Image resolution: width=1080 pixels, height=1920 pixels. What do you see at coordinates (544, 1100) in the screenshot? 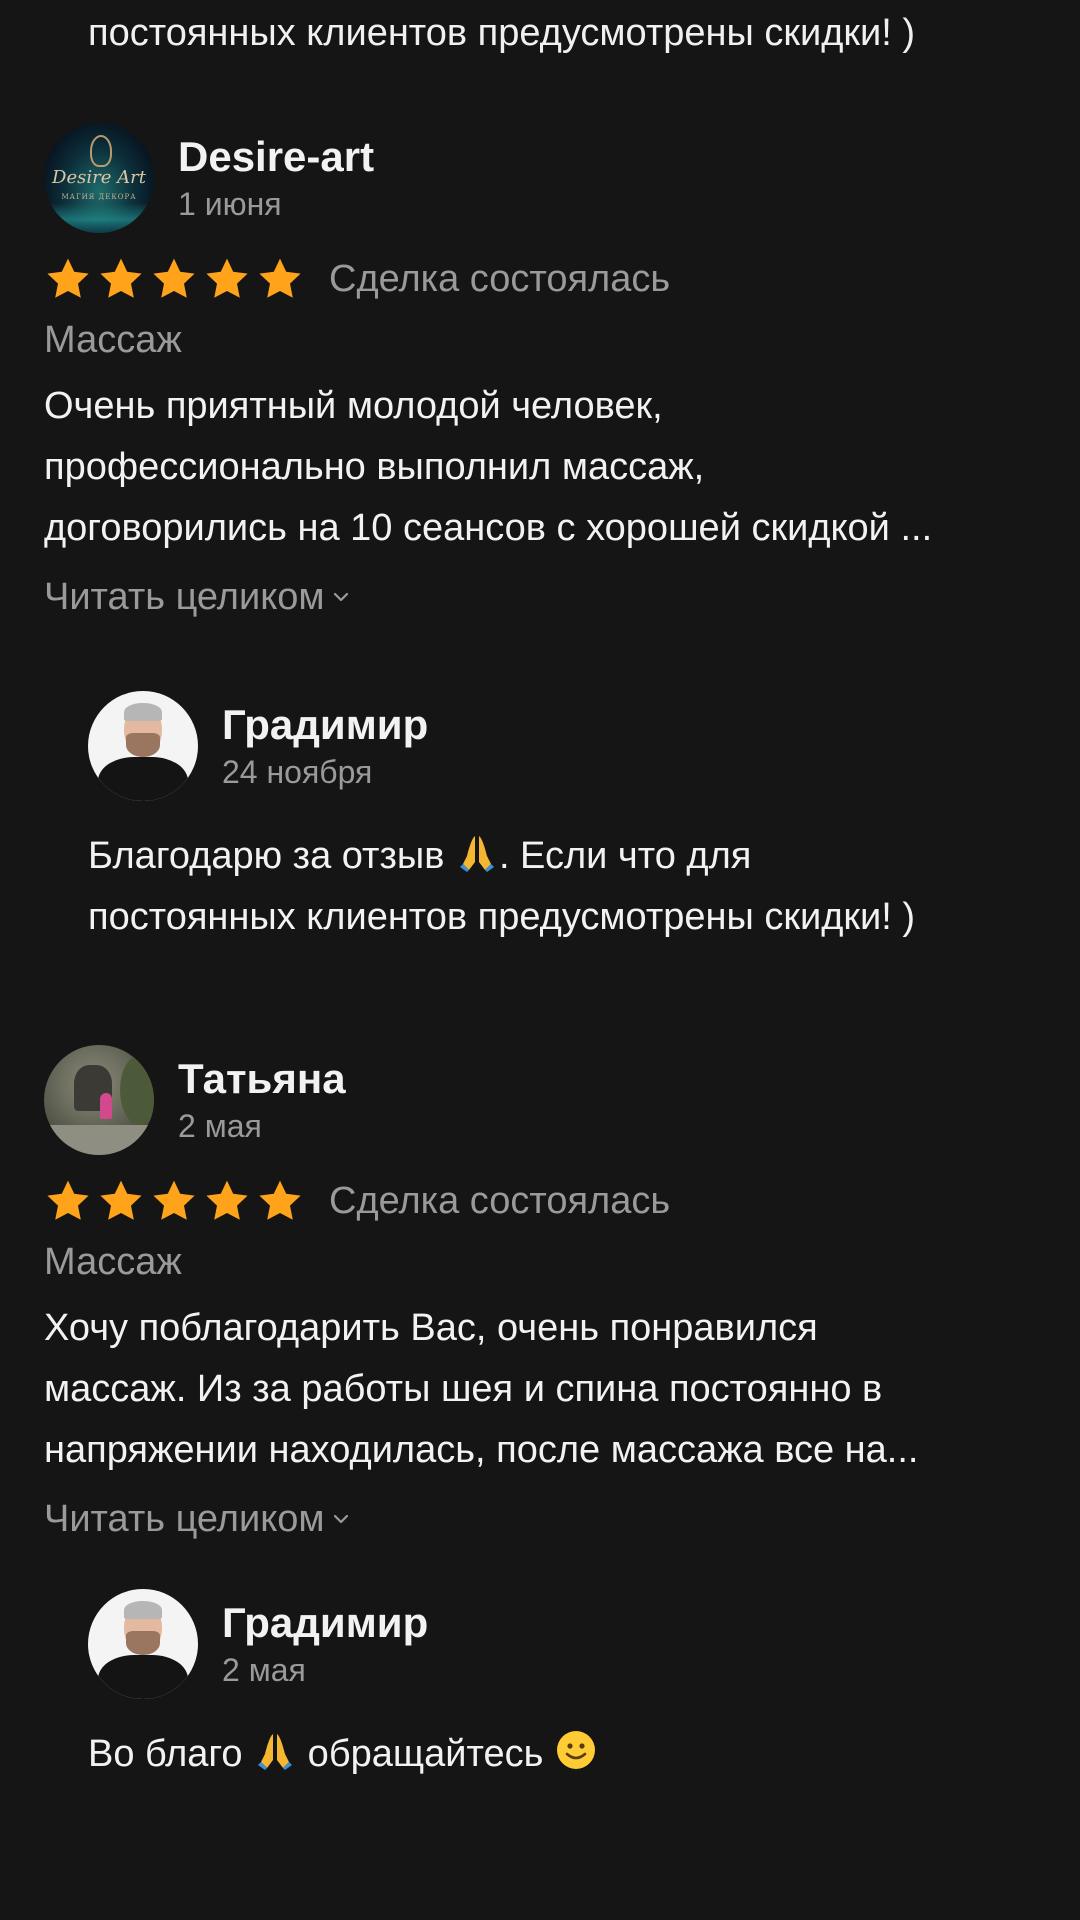
I see `review-header: Татьяна 2 мая` at bounding box center [544, 1100].